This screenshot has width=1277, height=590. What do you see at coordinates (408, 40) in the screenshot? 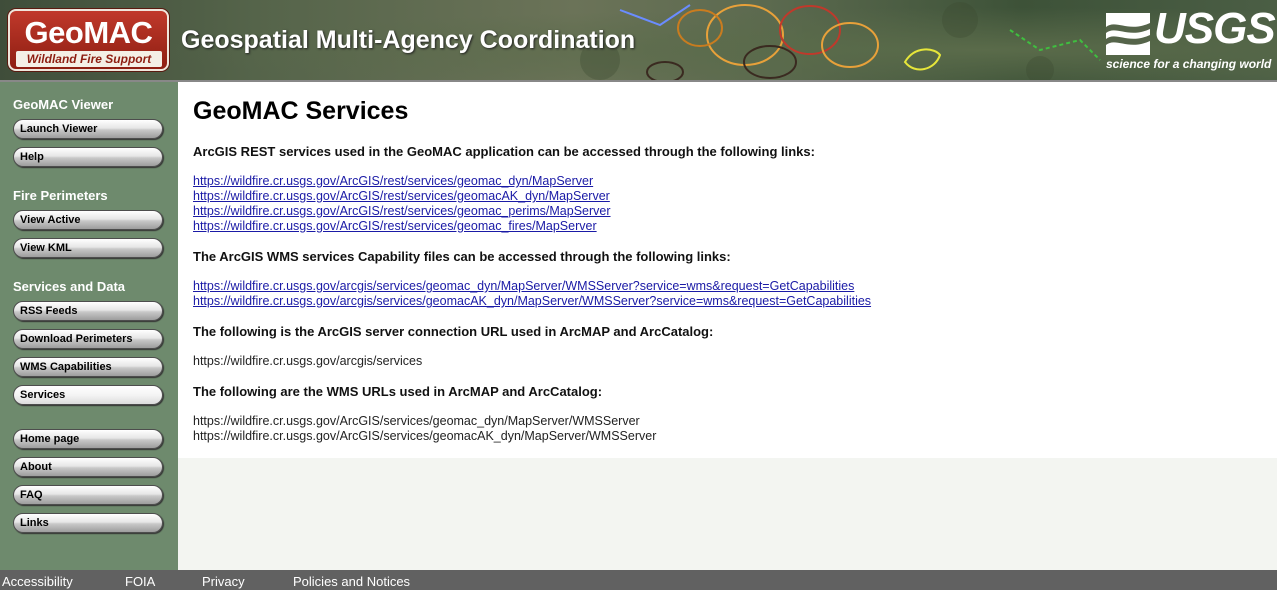
I see `site-title: Geospatial Multi-Agency Coordination` at bounding box center [408, 40].